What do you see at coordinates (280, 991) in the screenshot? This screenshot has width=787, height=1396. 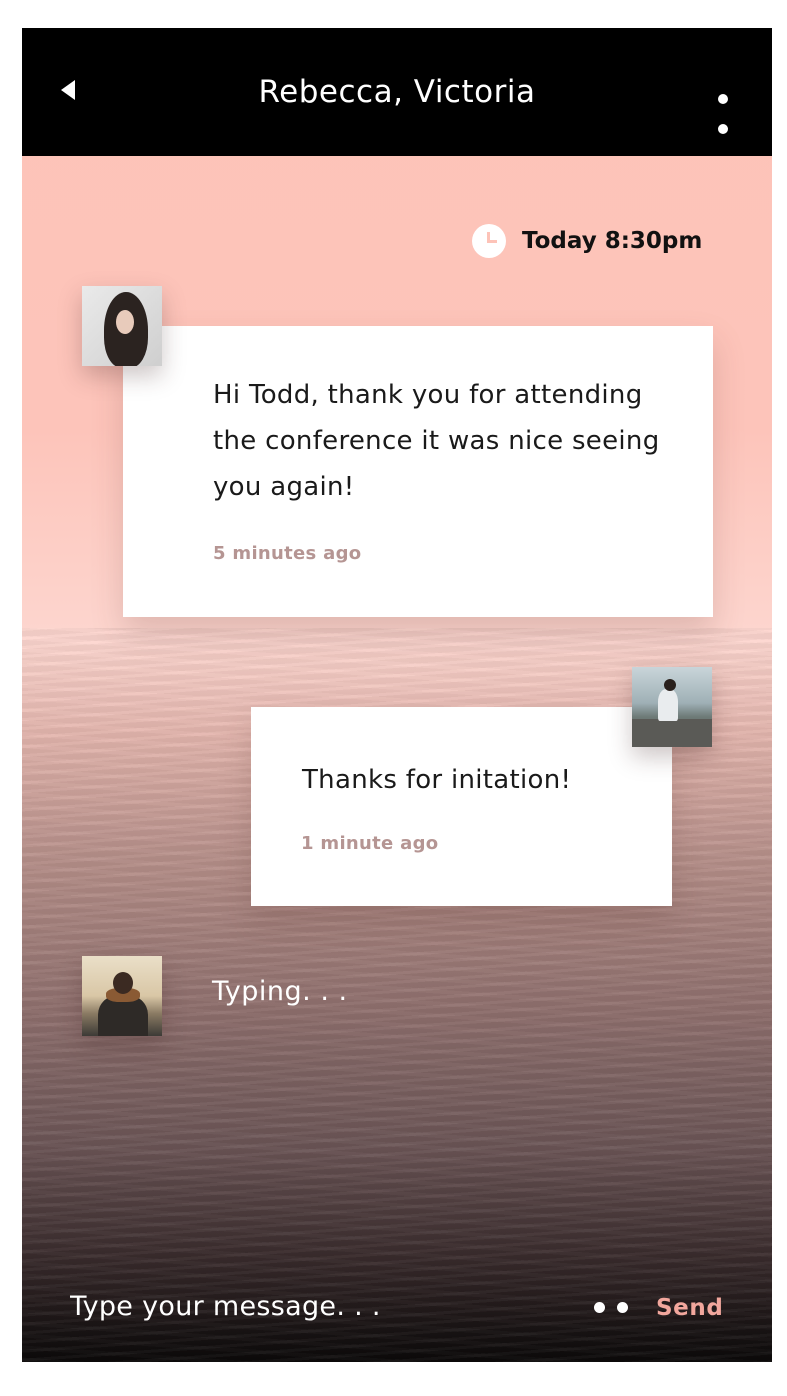 I see `typing-indicator: Typing. . .` at bounding box center [280, 991].